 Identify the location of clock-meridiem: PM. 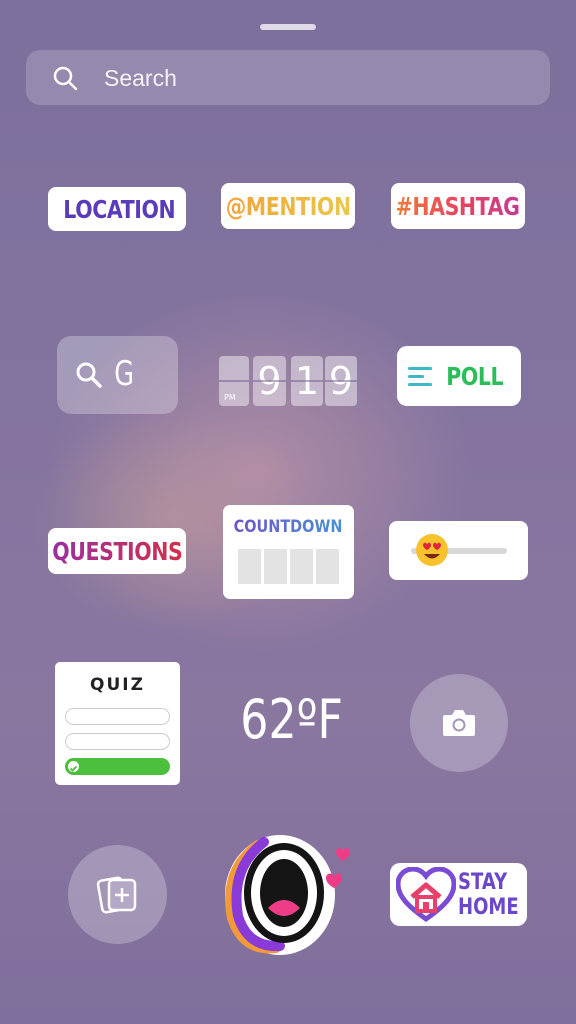
(230, 397).